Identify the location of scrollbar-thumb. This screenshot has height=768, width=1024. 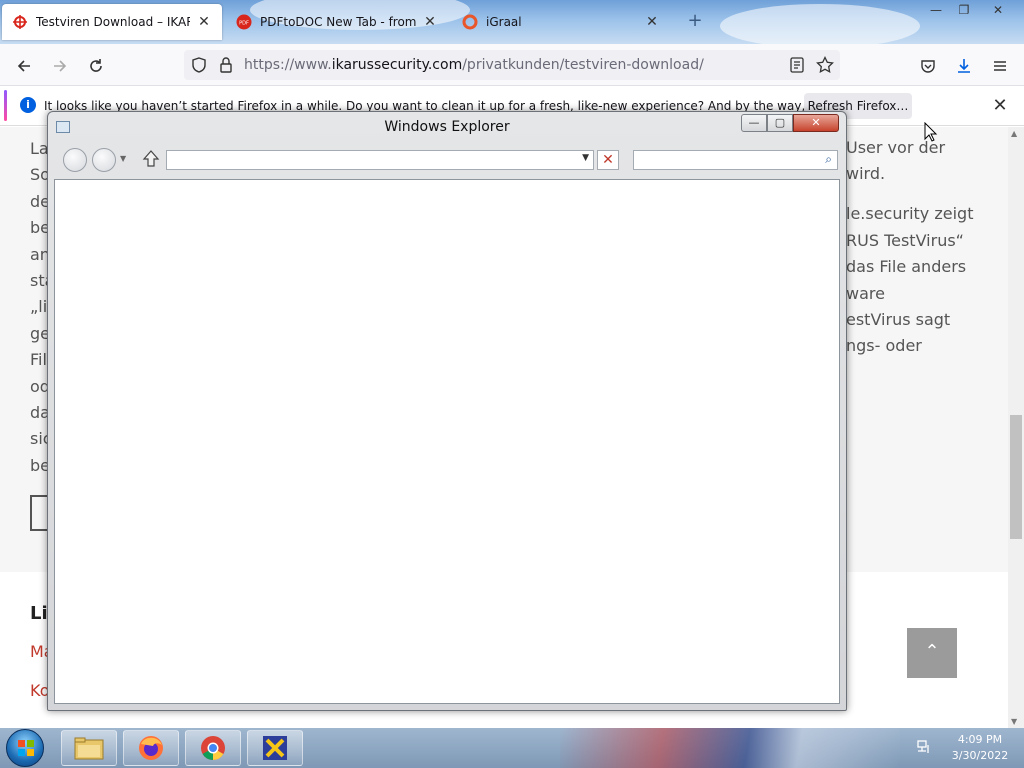
(1016, 477).